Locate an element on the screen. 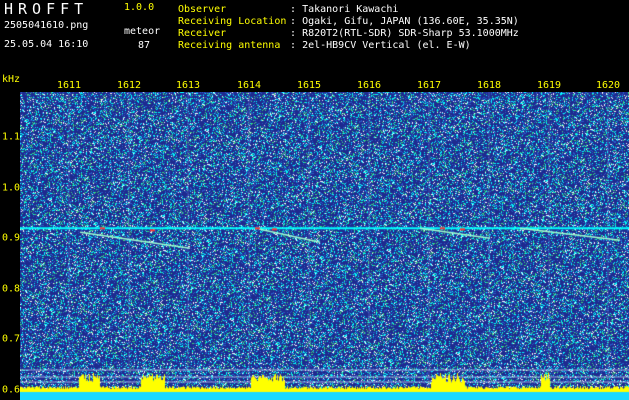 The width and height of the screenshot is (629, 400). freq-label-0-9: 0.9 is located at coordinates (11, 238).